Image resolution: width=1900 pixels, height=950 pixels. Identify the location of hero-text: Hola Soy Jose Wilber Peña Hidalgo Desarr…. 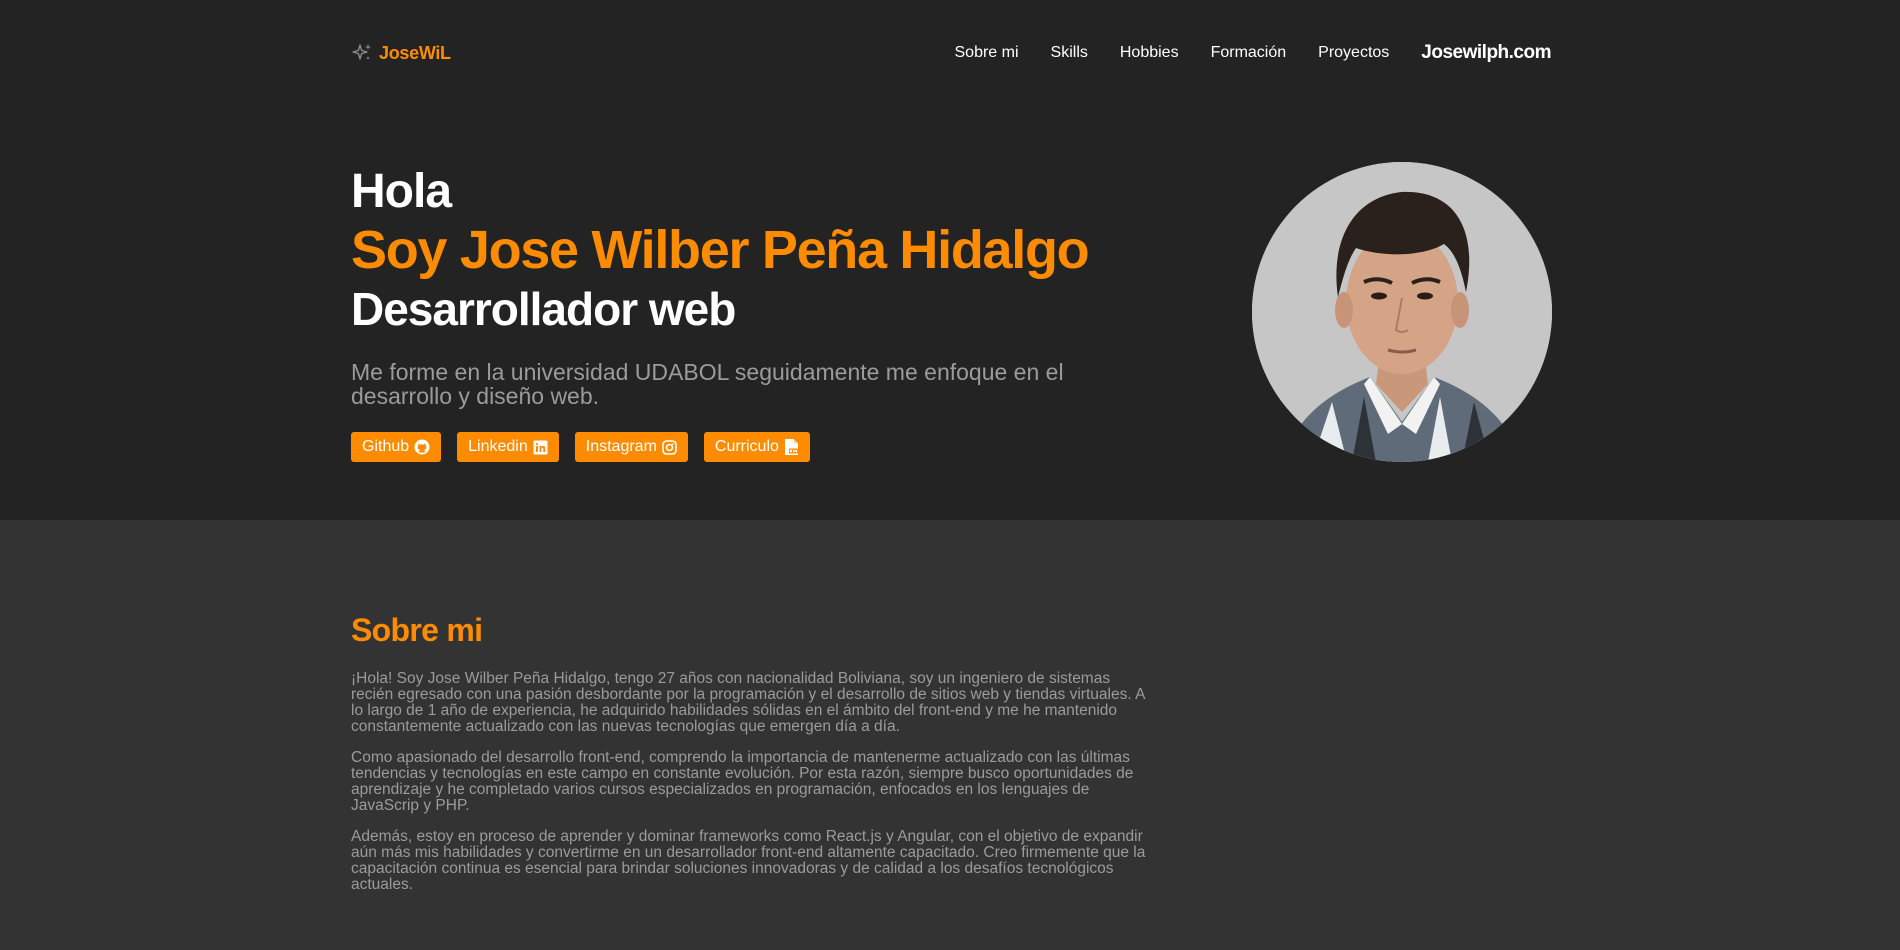
(761, 313).